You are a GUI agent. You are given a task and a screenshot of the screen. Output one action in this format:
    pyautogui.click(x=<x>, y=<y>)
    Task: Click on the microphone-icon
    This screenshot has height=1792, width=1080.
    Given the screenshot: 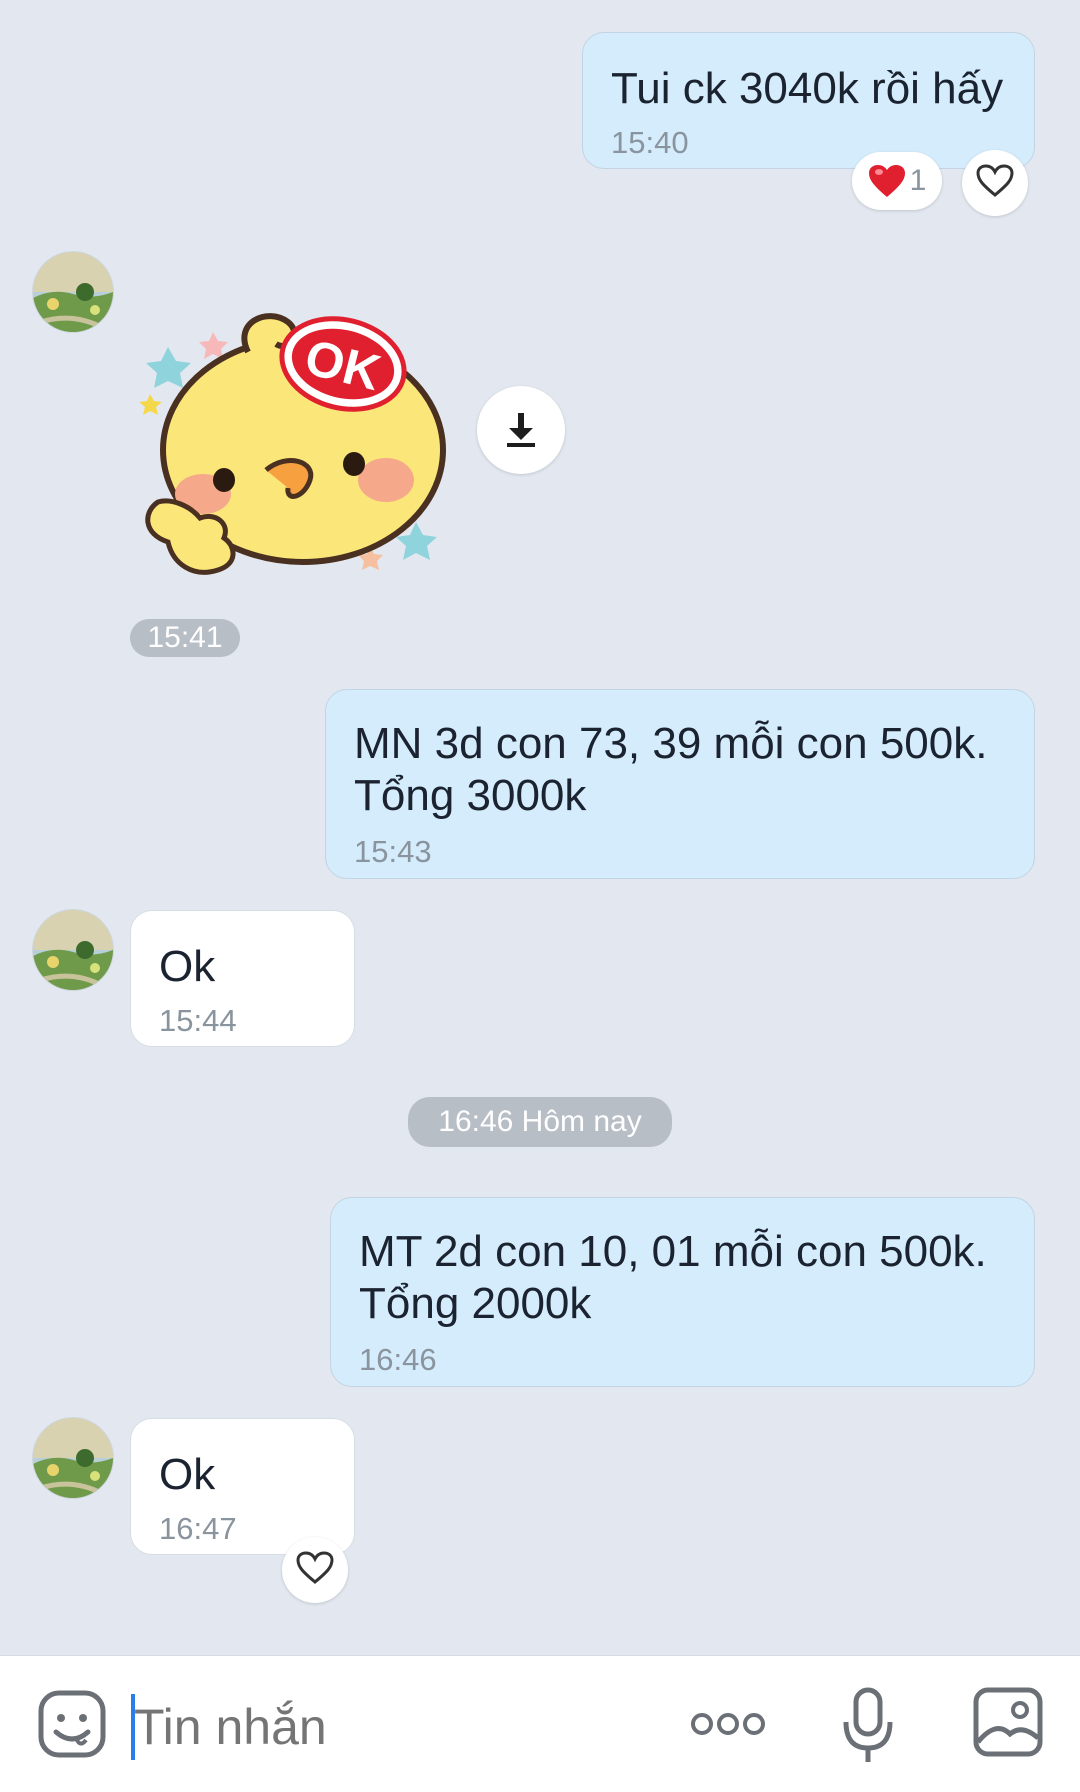 What is the action you would take?
    pyautogui.click(x=868, y=1724)
    